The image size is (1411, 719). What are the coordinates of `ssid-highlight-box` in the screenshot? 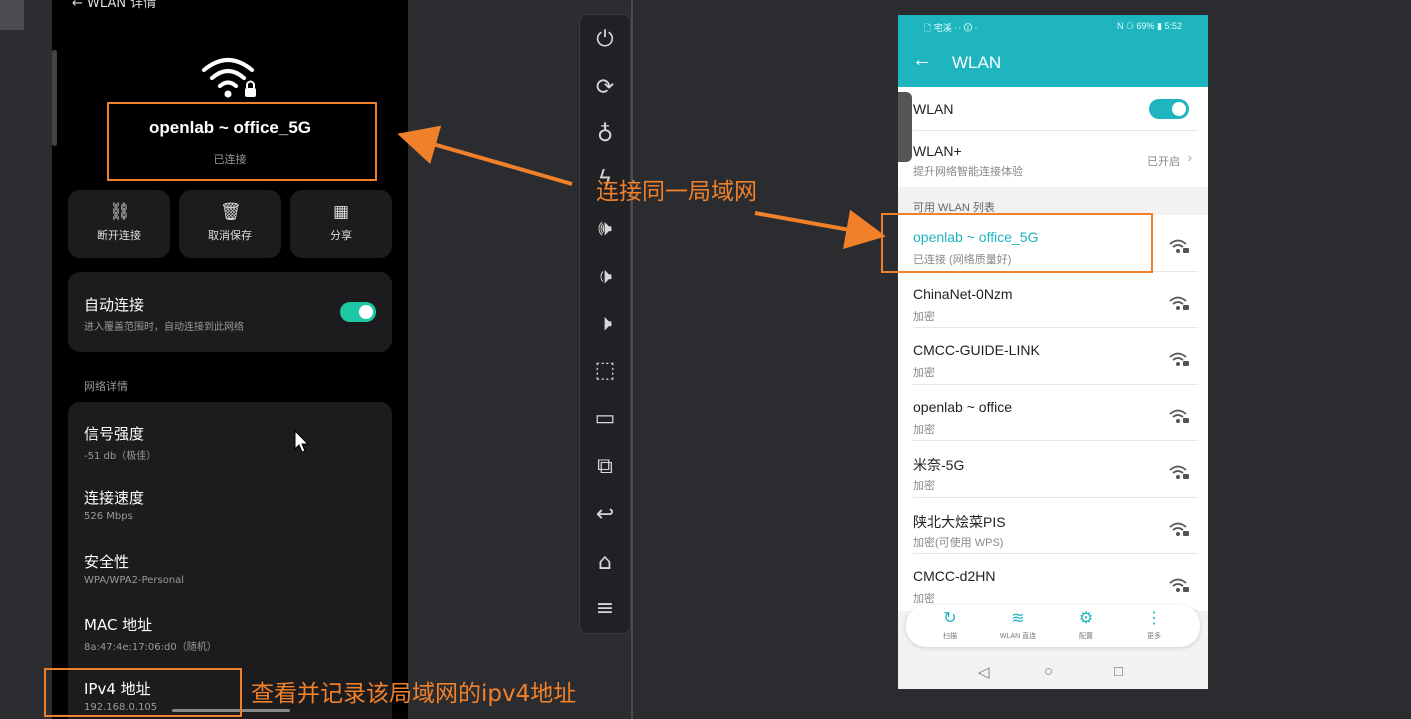 It's located at (242, 141).